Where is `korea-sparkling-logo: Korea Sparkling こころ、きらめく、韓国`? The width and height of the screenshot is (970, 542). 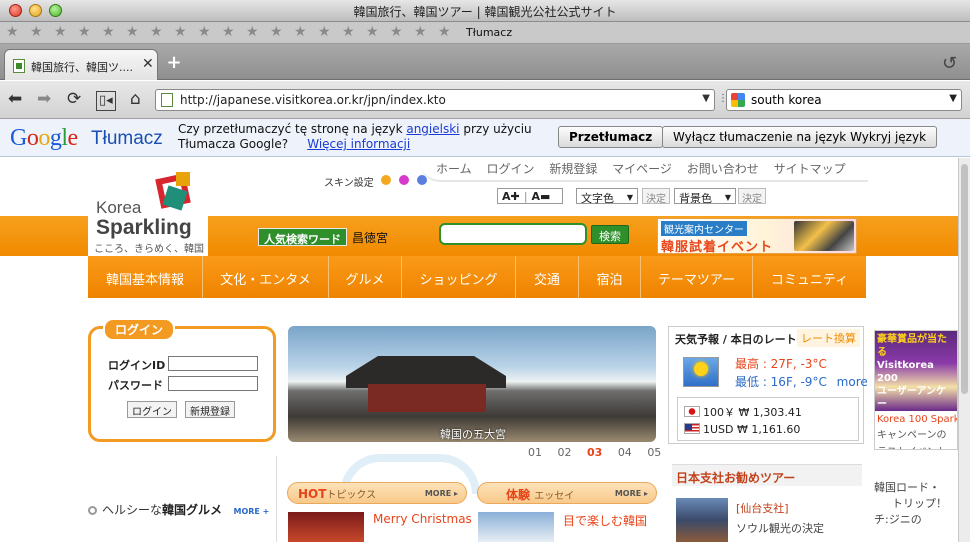 korea-sparkling-logo: Korea Sparkling こころ、きらめく、韓国 is located at coordinates (148, 210).